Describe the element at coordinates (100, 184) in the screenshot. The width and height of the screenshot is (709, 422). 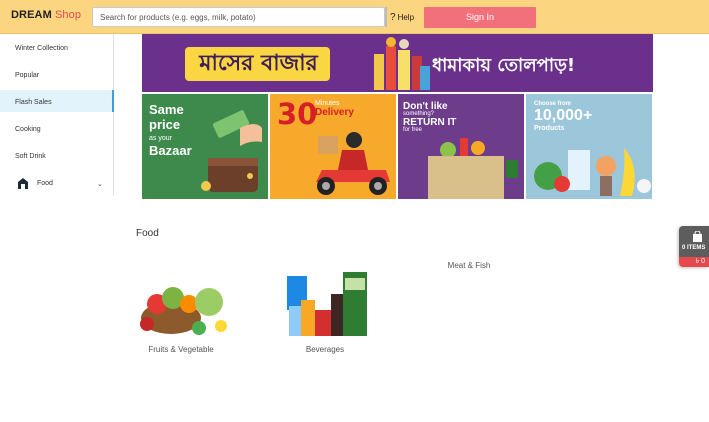
I see `chevron-down-icon: ⌄` at that location.